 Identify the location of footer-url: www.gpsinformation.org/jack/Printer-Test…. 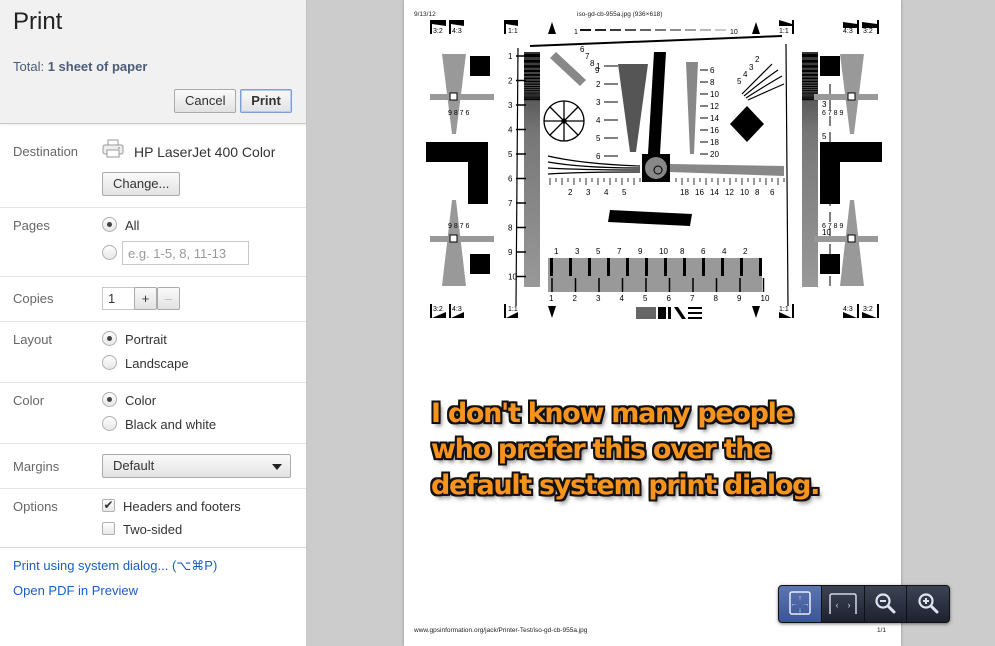
(501, 630).